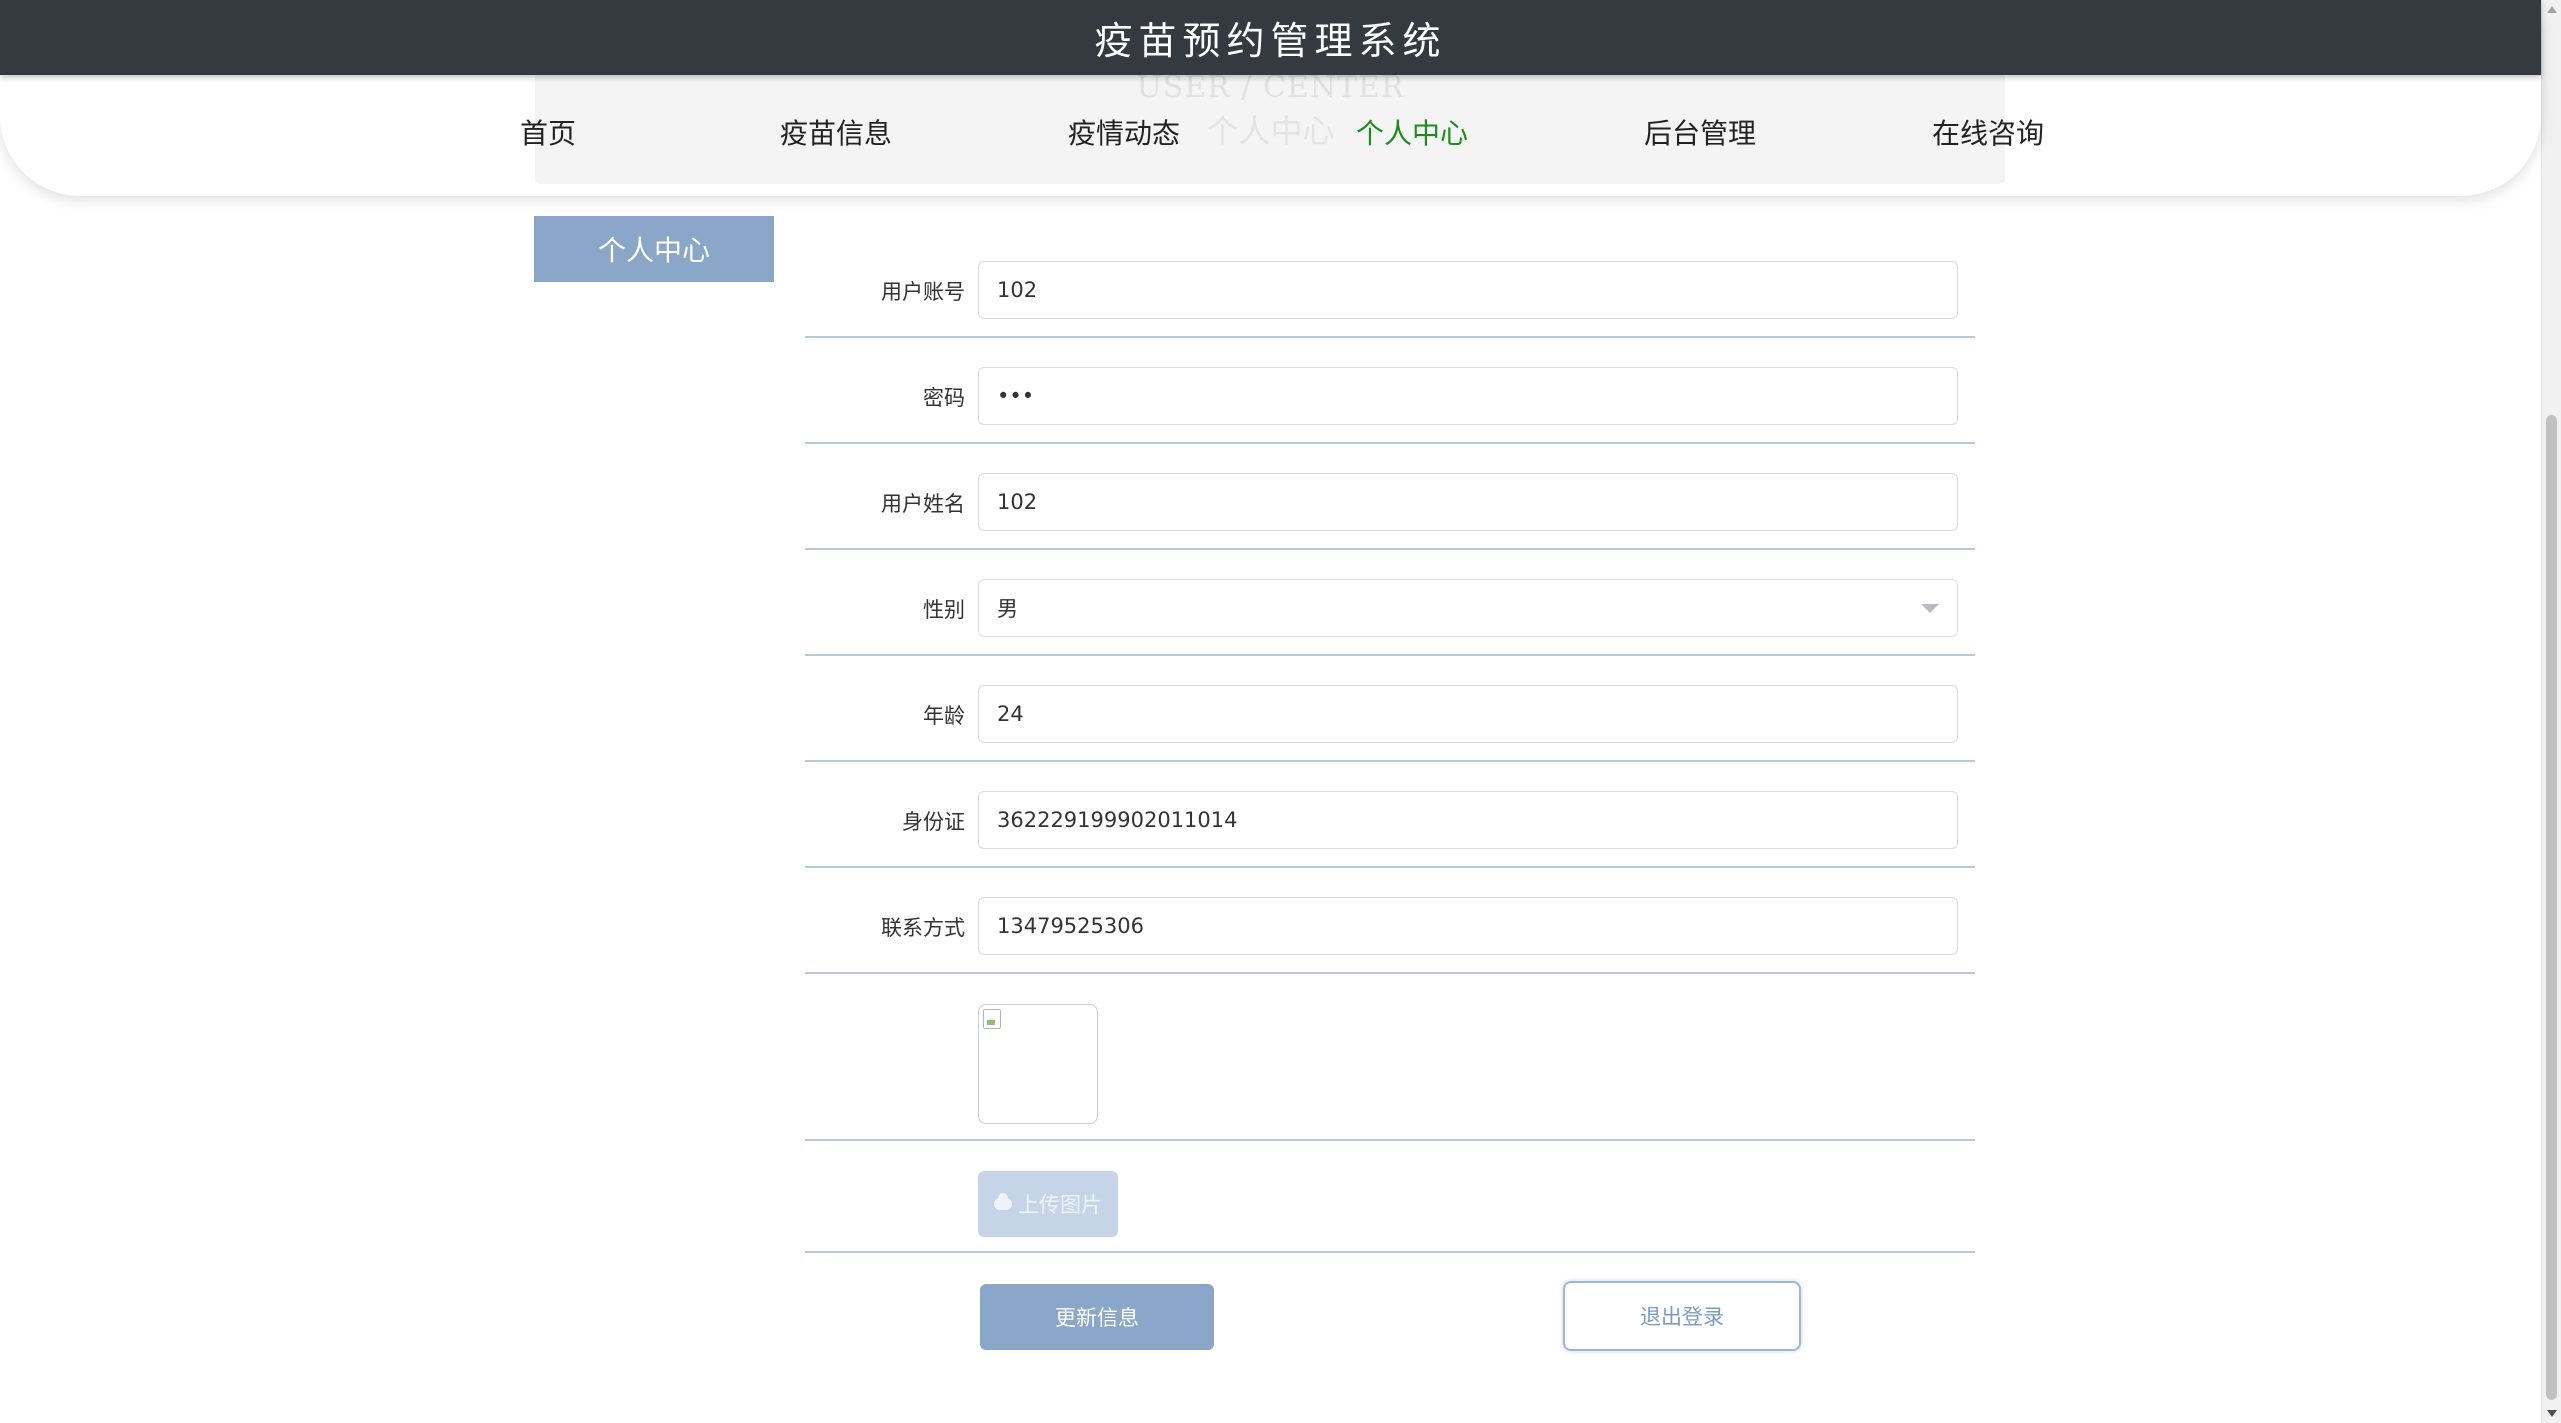 The height and width of the screenshot is (1423, 2561). Describe the element at coordinates (1007, 609) in the screenshot. I see `gender-value: 男` at that location.